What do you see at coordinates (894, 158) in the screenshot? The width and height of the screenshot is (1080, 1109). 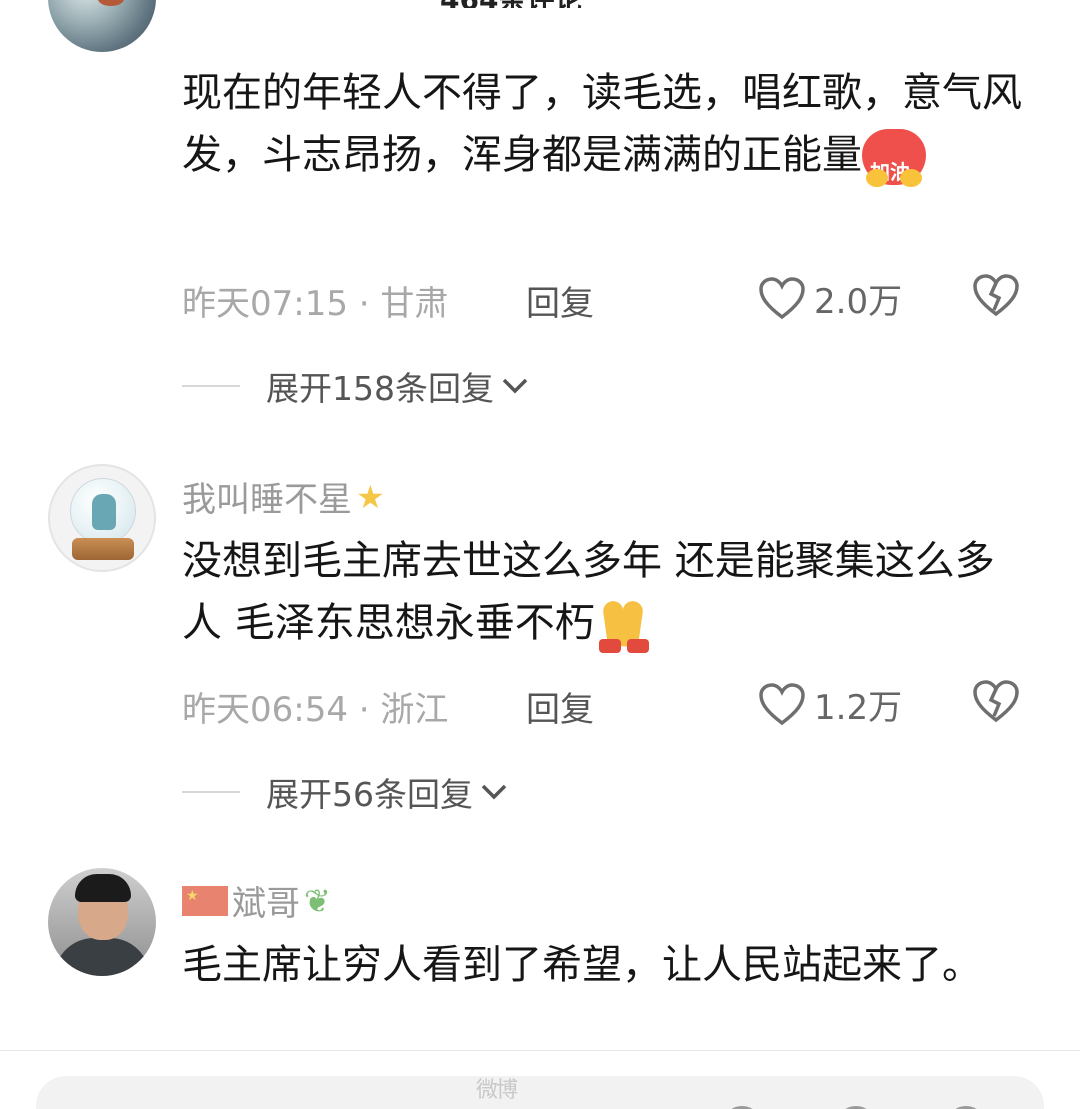 I see `jiayou-emoji-icon: 加油` at bounding box center [894, 158].